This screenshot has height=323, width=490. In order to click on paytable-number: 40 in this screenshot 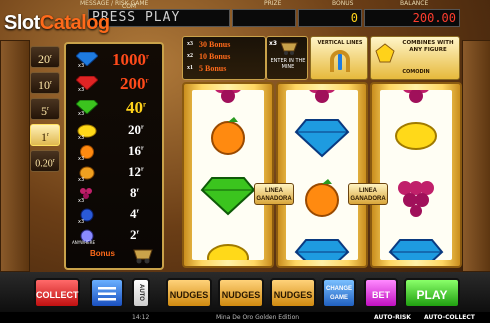, I will do `click(134, 107)`.